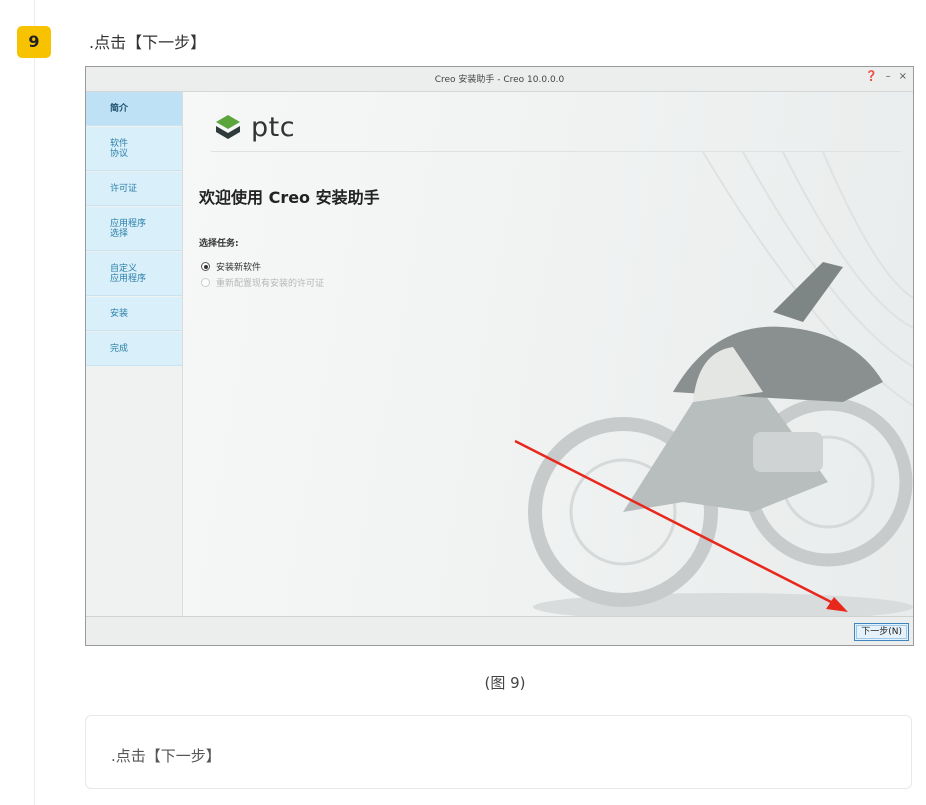 The height and width of the screenshot is (805, 926). Describe the element at coordinates (219, 244) in the screenshot. I see `task-label: 选择任务:` at that location.